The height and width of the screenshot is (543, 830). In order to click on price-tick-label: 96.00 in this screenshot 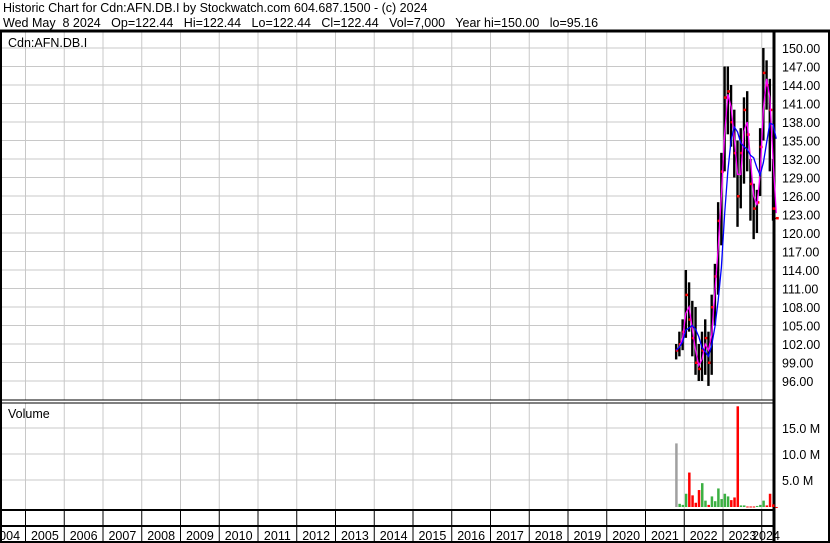, I will do `click(797, 382)`.